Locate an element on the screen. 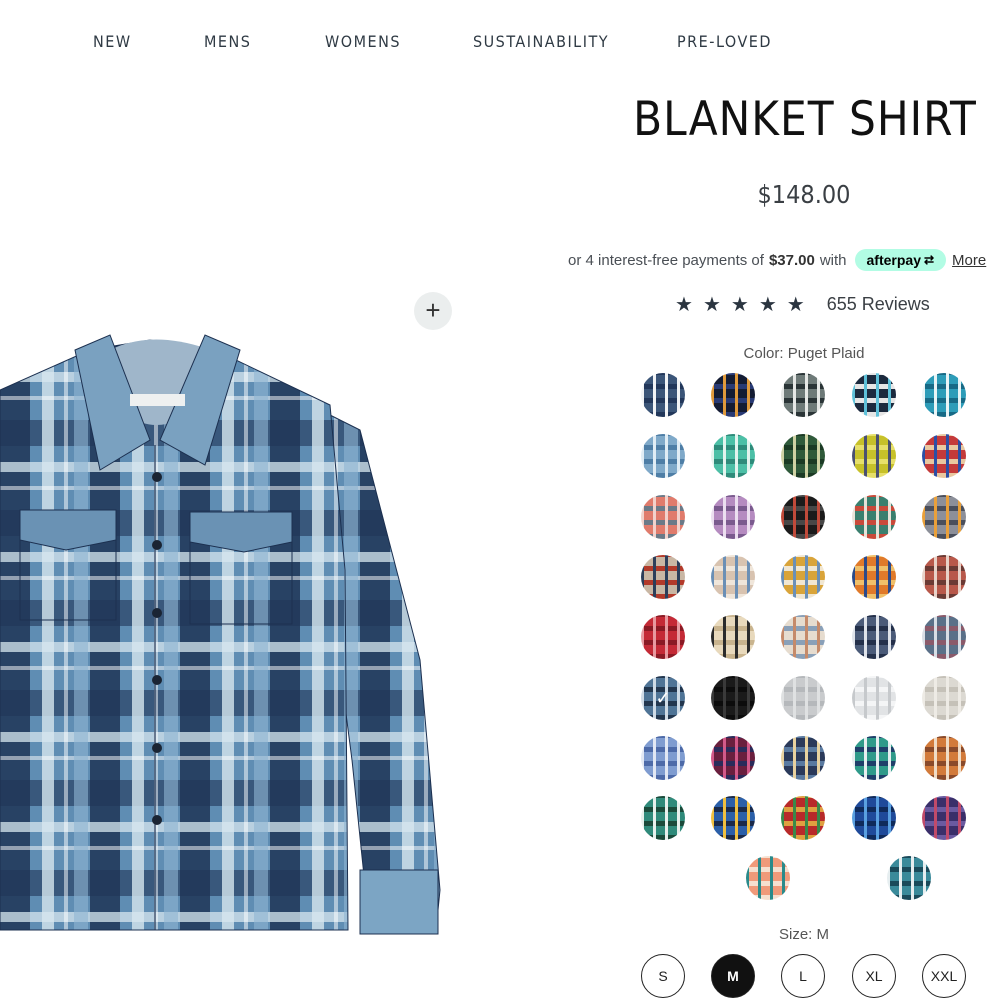 This screenshot has width=1000, height=1000. nav-item-new: NEW is located at coordinates (112, 41).